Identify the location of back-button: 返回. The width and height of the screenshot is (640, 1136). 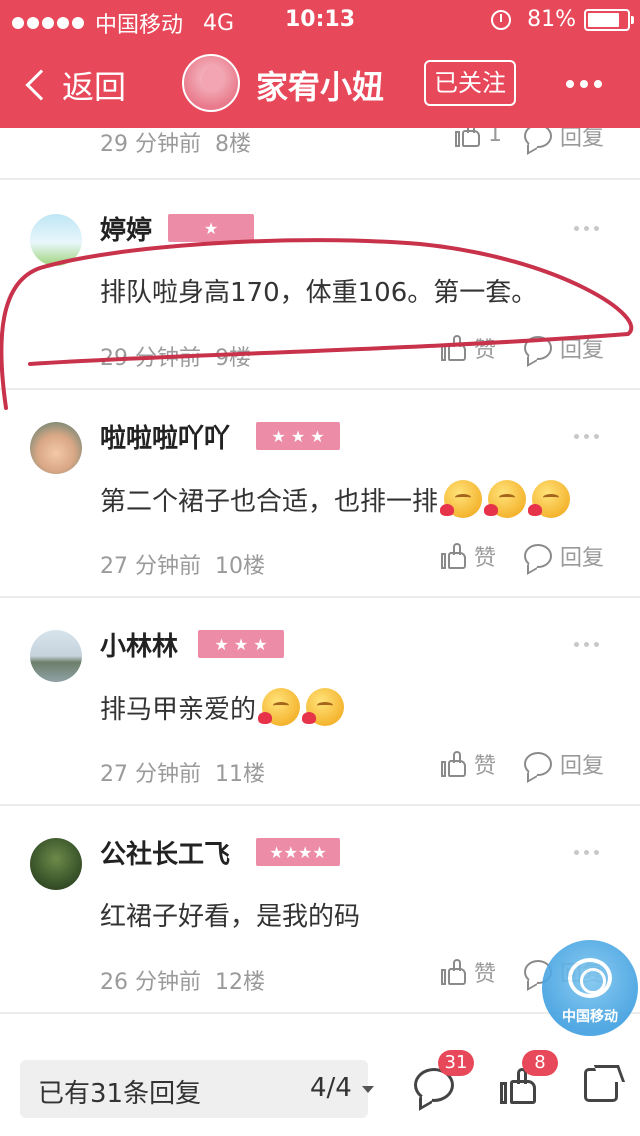
(74, 85).